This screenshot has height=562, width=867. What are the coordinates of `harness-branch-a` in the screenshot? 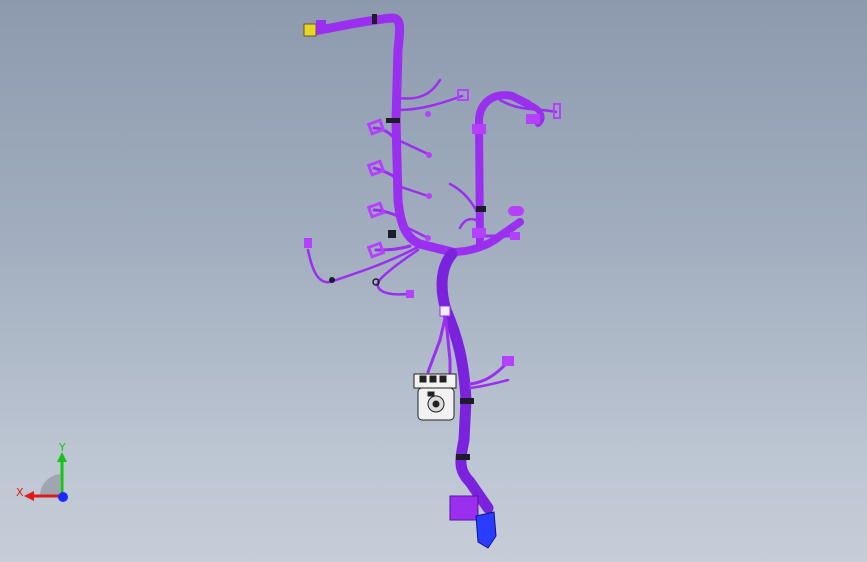 It's located at (413, 147).